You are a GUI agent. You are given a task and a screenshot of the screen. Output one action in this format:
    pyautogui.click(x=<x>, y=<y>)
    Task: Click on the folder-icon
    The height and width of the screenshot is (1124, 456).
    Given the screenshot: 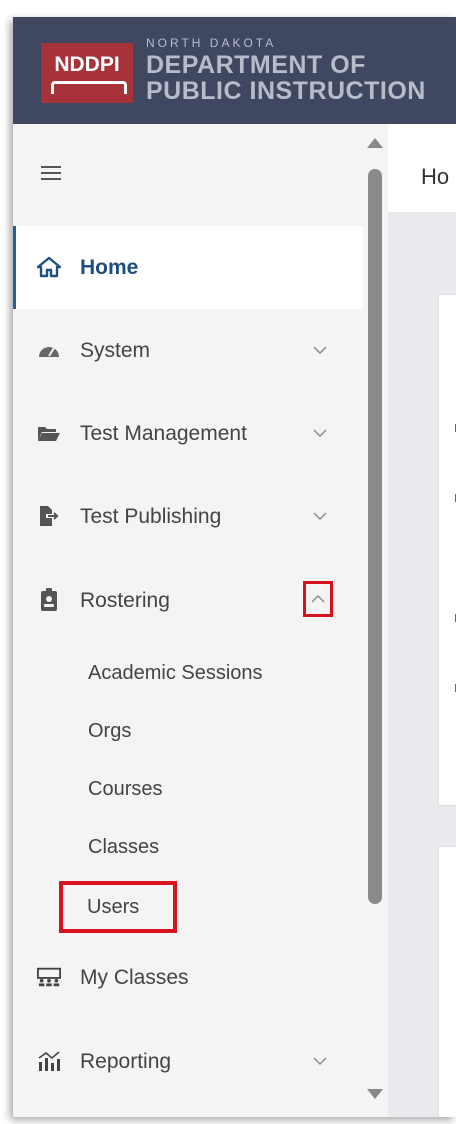 What is the action you would take?
    pyautogui.click(x=49, y=433)
    